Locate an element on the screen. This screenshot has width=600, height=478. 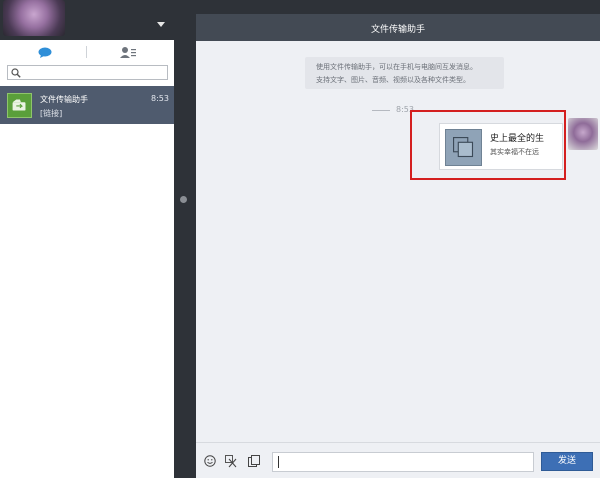
smiley-icon is located at coordinates (210, 461).